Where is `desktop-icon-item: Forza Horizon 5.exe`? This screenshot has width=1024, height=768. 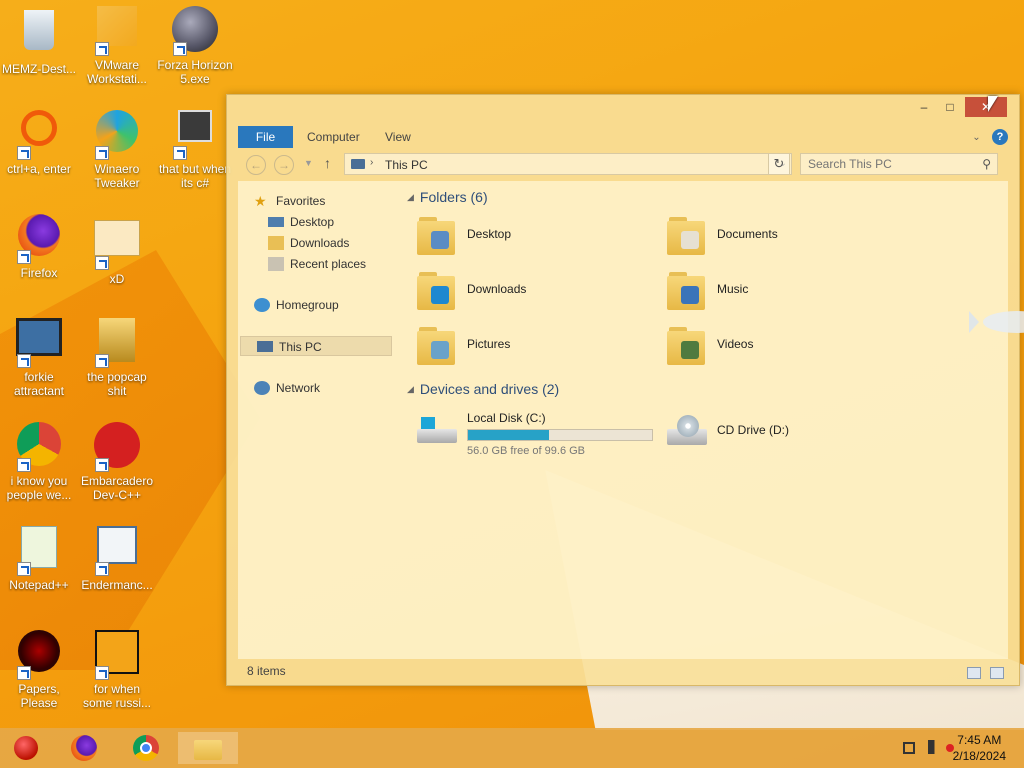 desktop-icon-item: Forza Horizon 5.exe is located at coordinates (195, 46).